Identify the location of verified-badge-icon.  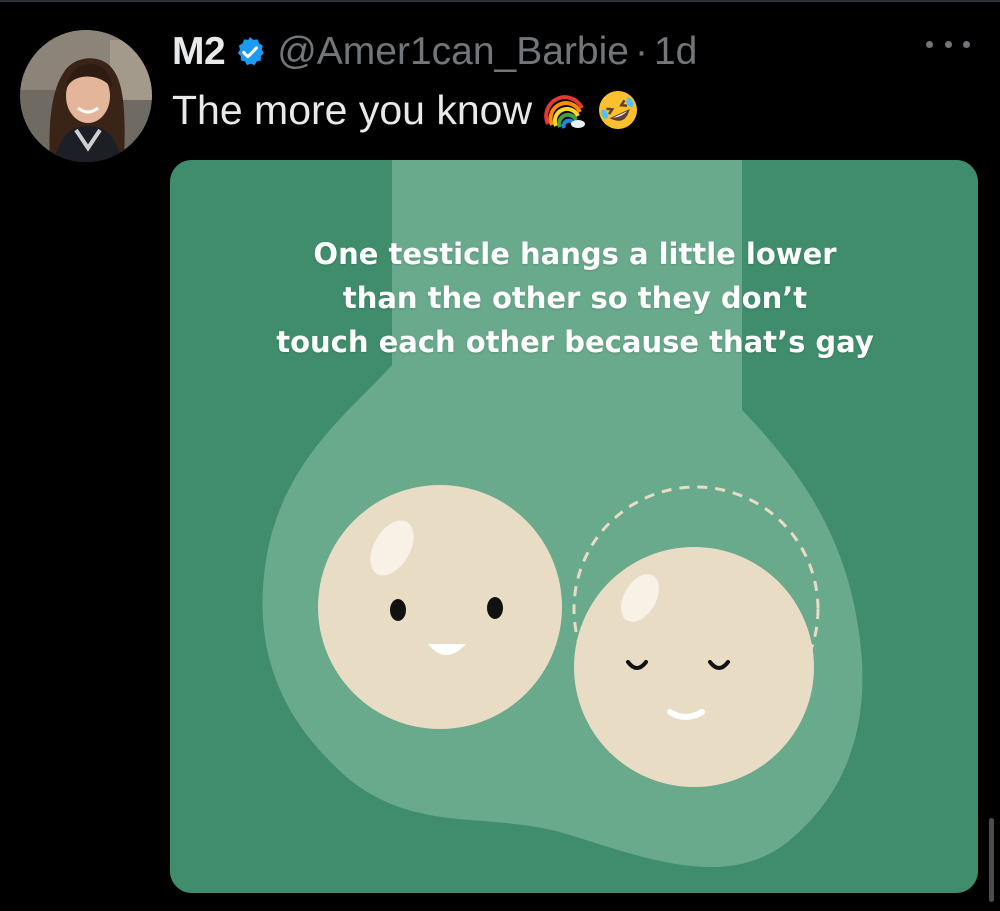
(250, 52).